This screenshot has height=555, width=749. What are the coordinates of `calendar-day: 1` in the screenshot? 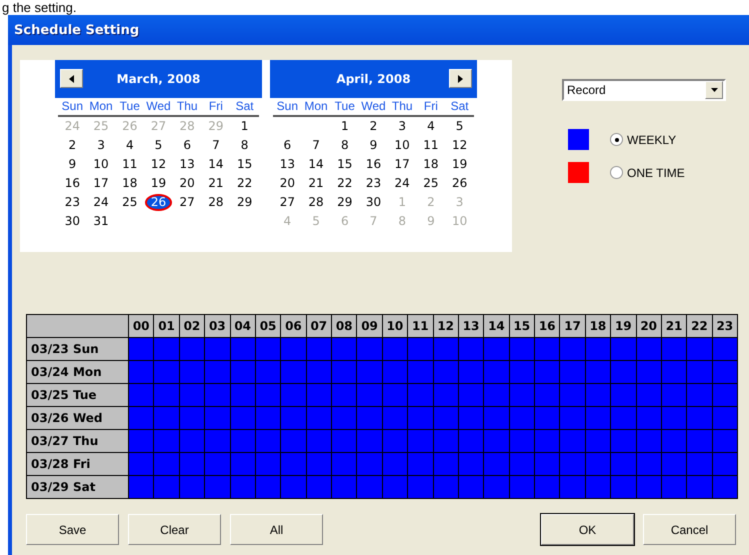 It's located at (345, 126).